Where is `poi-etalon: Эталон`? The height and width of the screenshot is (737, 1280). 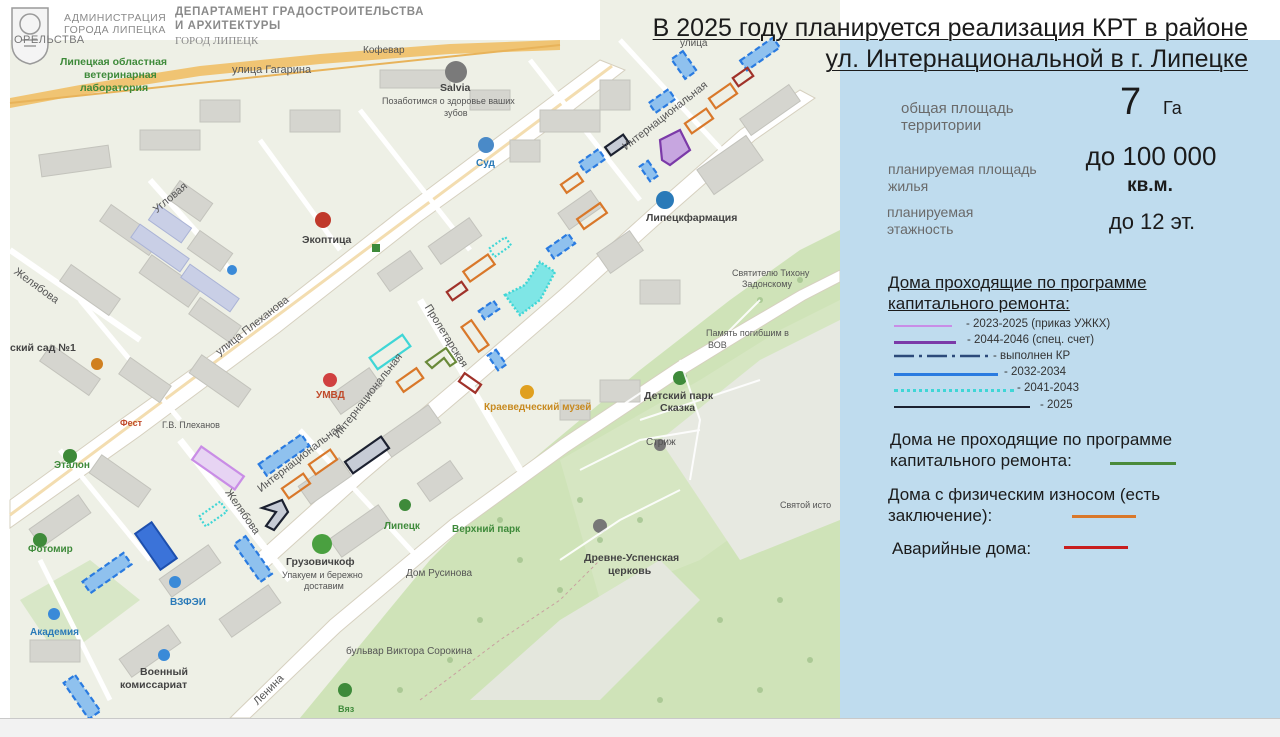 poi-etalon: Эталон is located at coordinates (72, 465).